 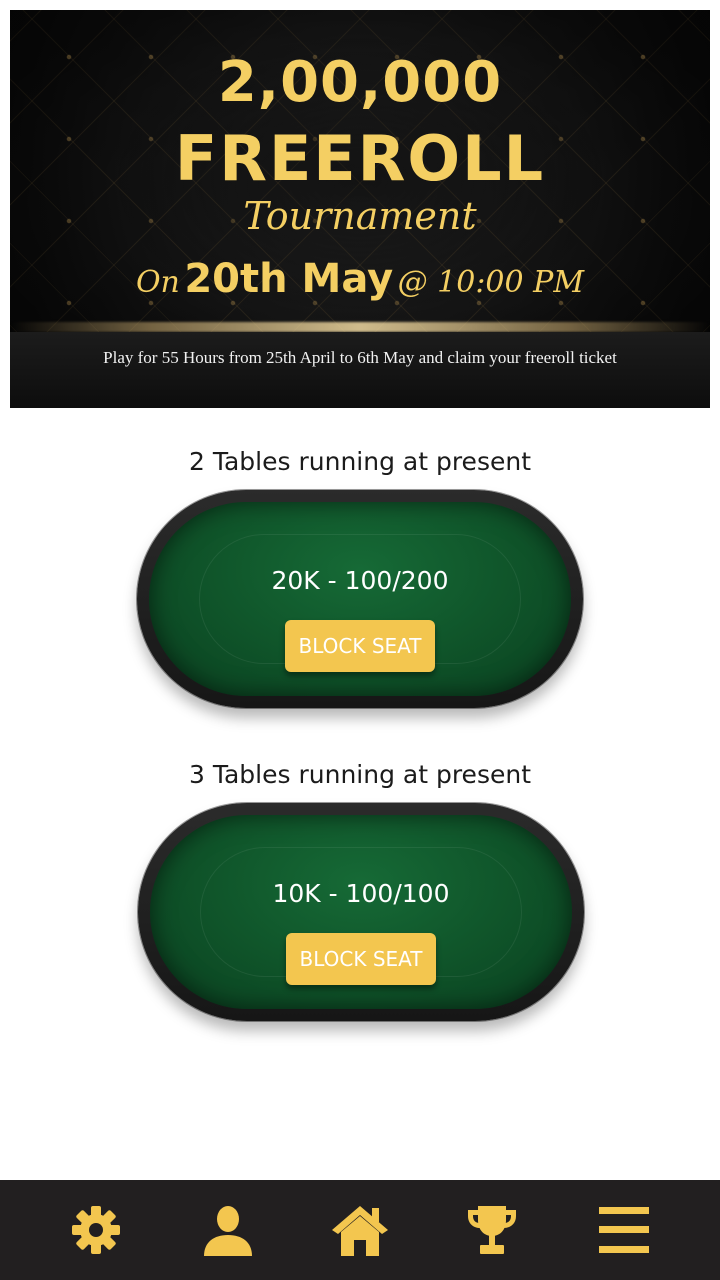 What do you see at coordinates (289, 279) in the screenshot?
I see `banner-date: 20th May` at bounding box center [289, 279].